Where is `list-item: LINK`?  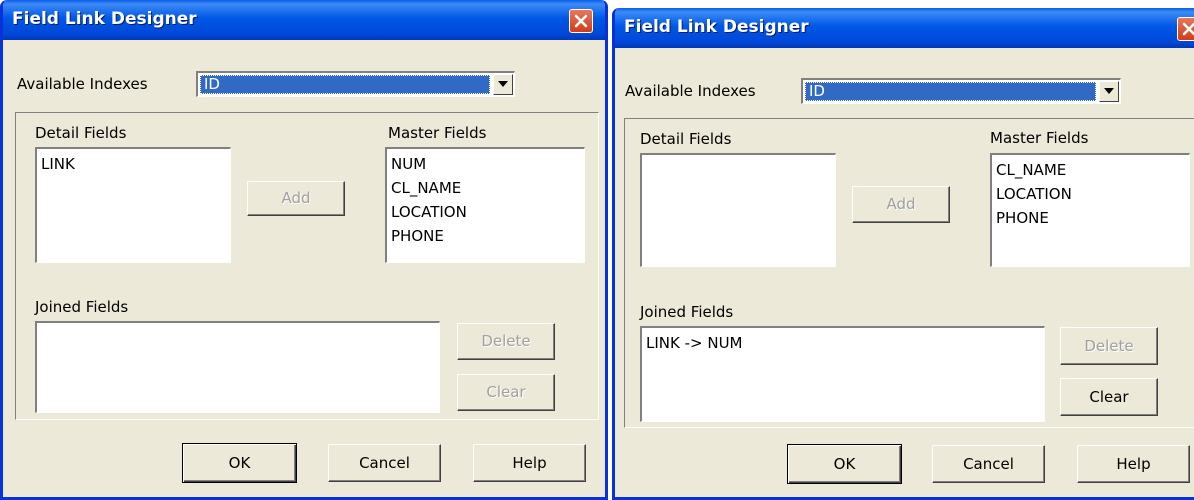 list-item: LINK is located at coordinates (133, 164).